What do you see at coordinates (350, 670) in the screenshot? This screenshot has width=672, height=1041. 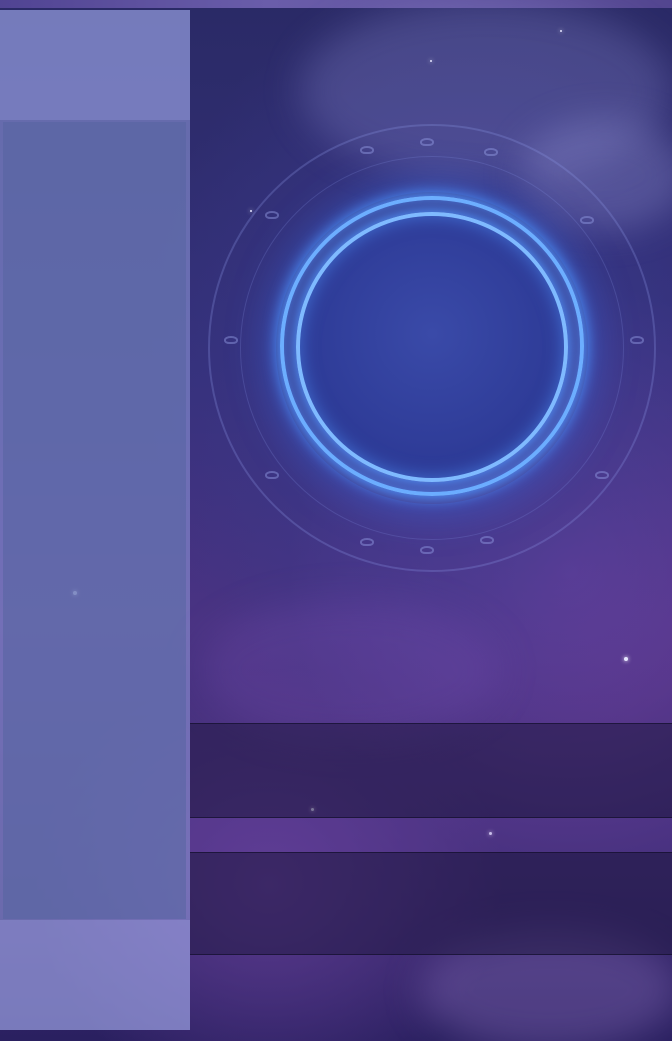 I see `nebula-cloud` at bounding box center [350, 670].